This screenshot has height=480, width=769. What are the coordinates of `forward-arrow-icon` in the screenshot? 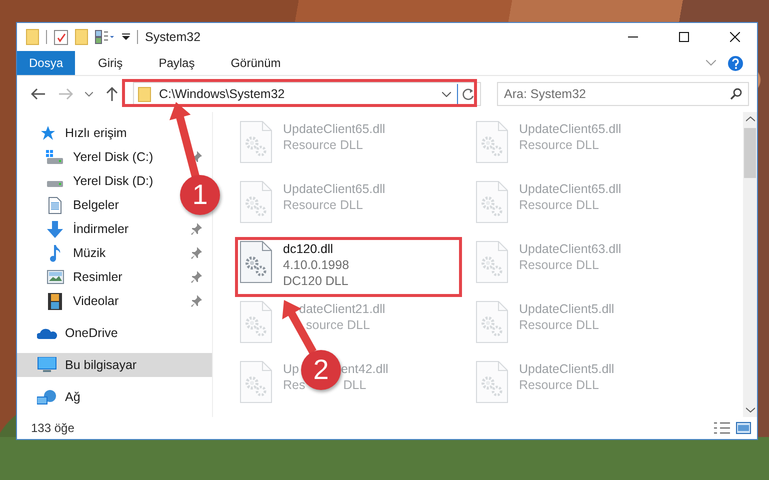 It's located at (66, 94).